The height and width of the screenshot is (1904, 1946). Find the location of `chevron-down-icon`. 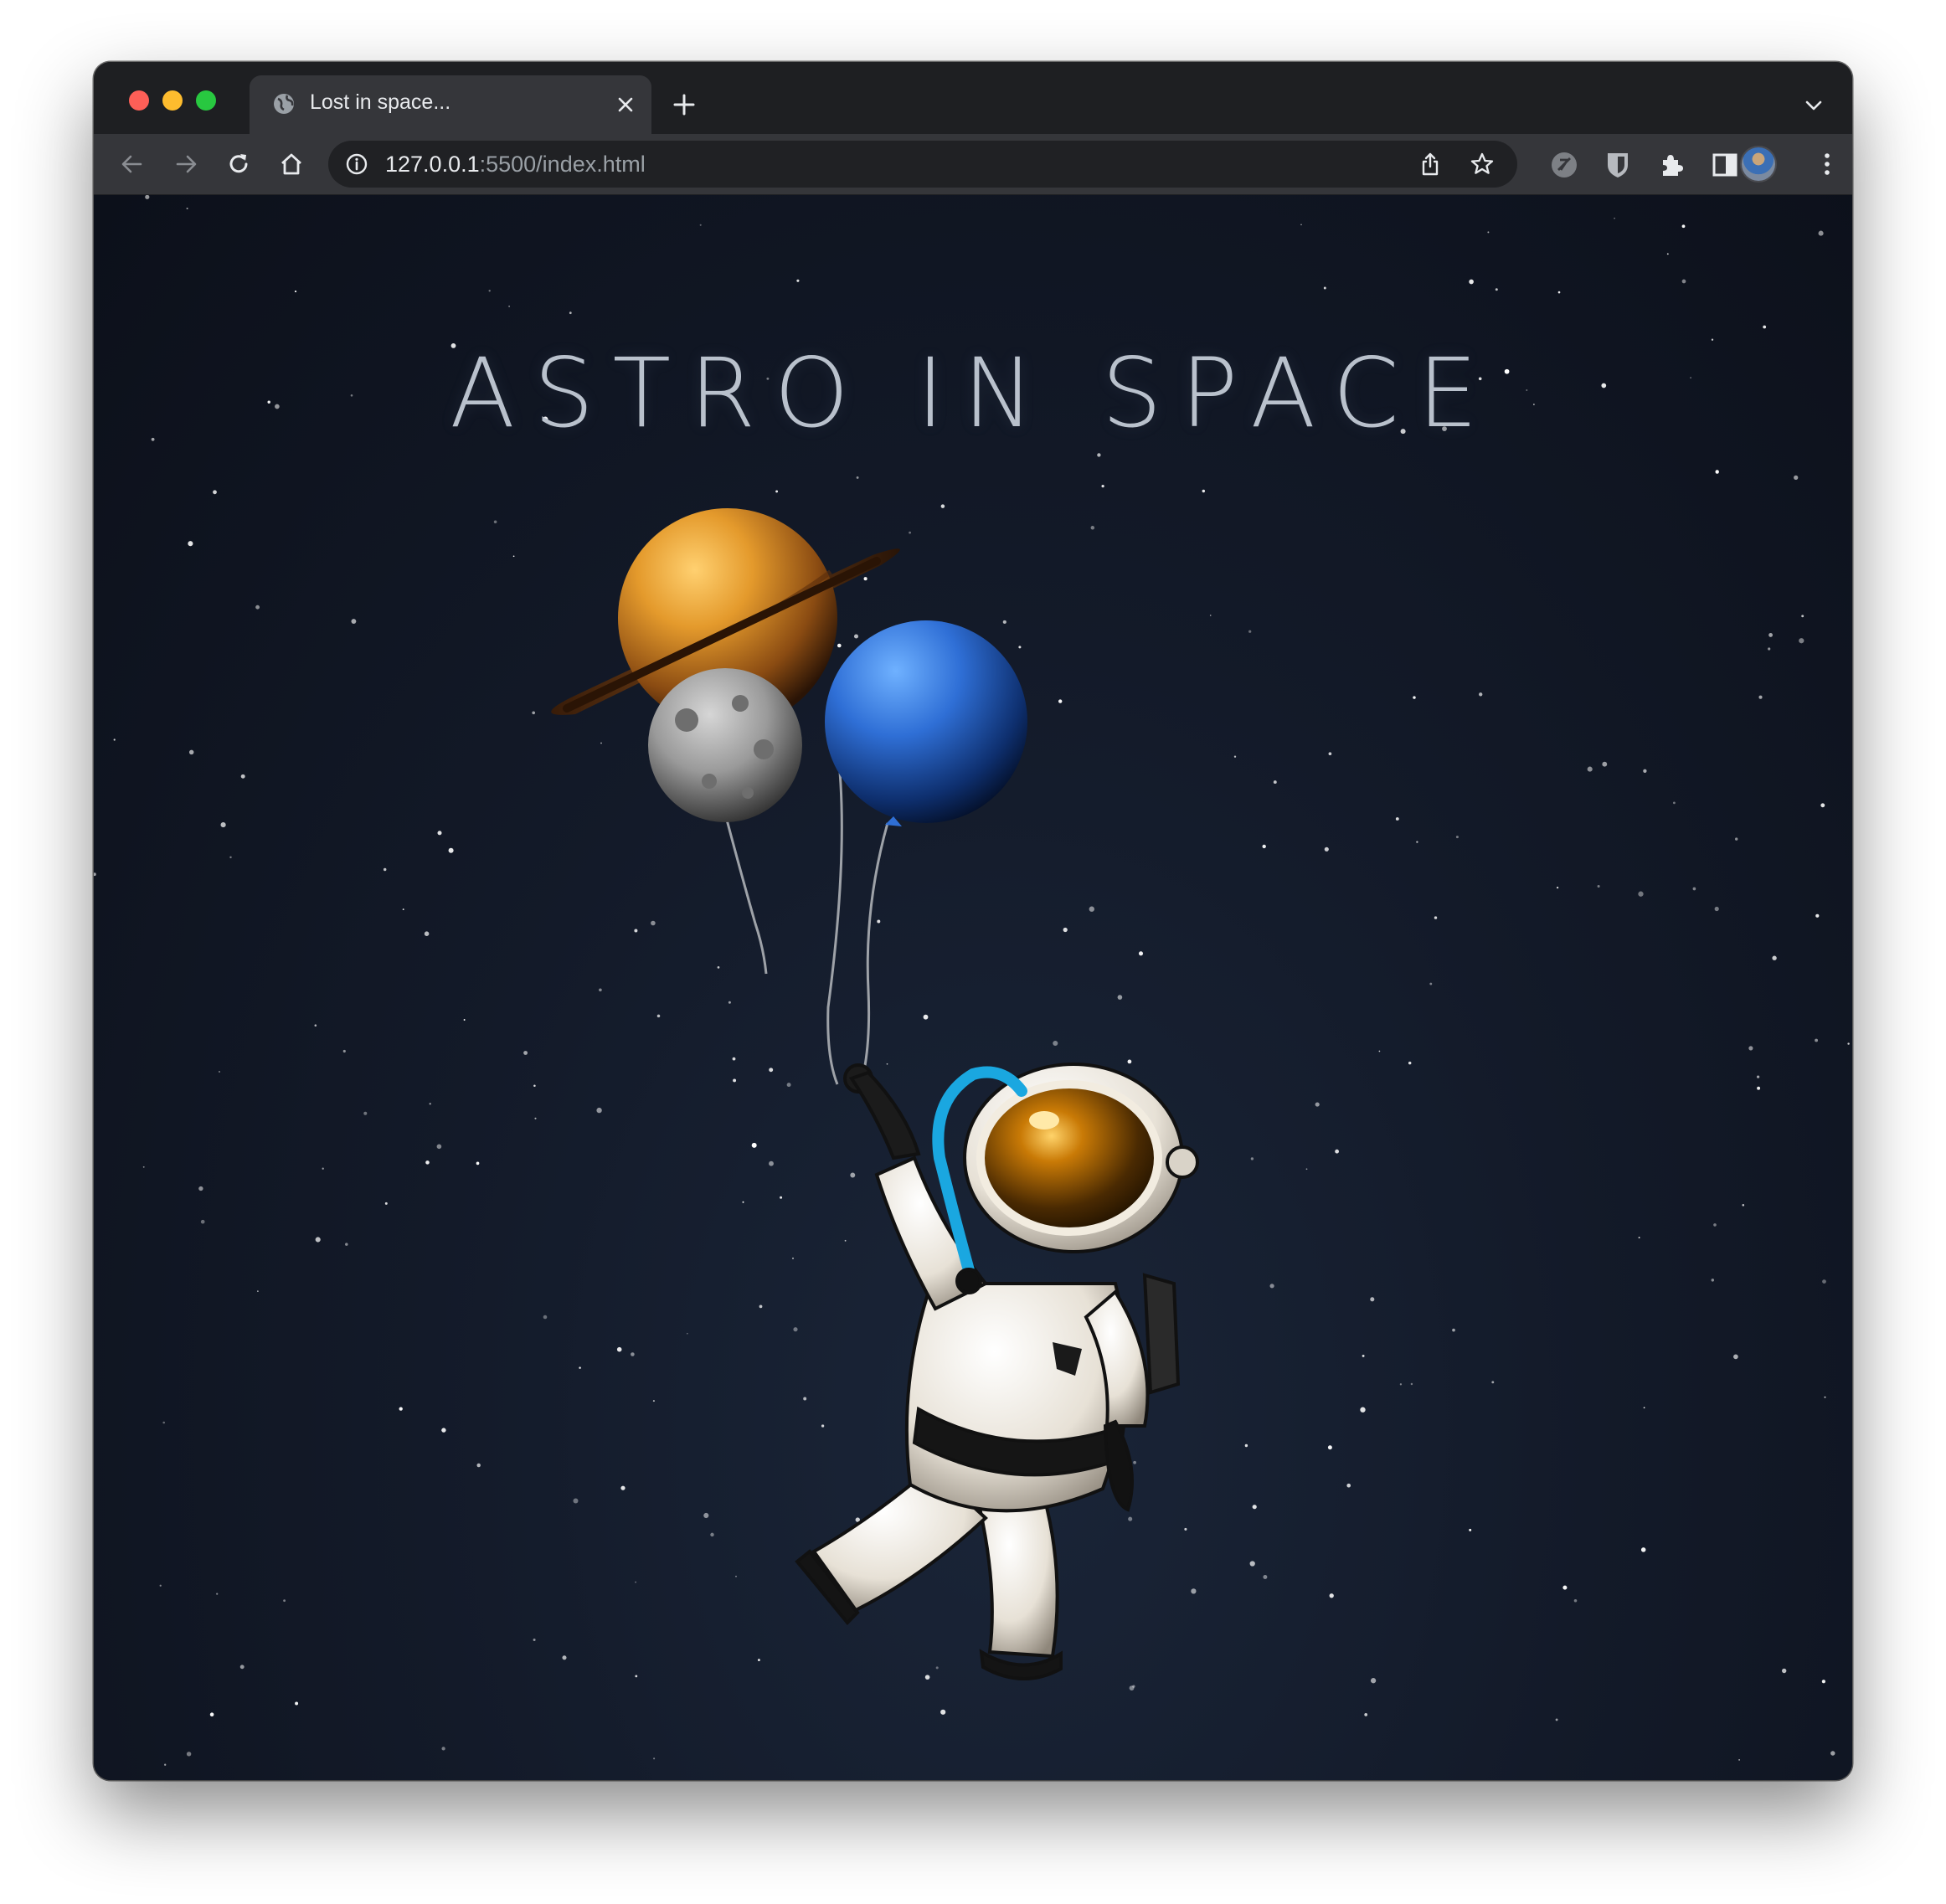

chevron-down-icon is located at coordinates (1813, 105).